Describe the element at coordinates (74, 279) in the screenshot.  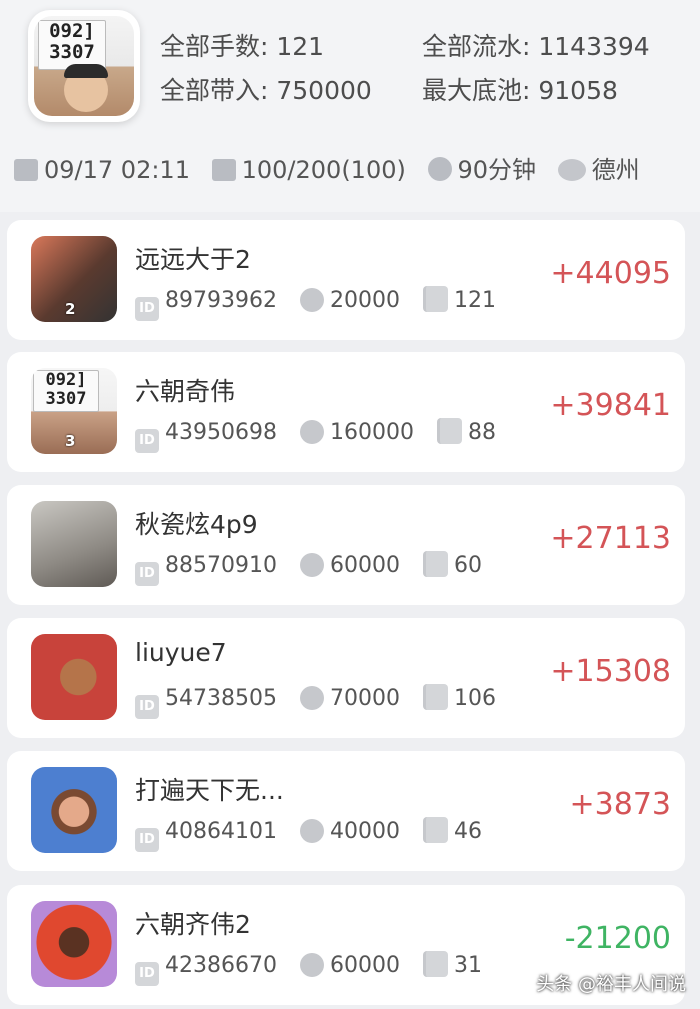
I see `player-avatar: 2` at that location.